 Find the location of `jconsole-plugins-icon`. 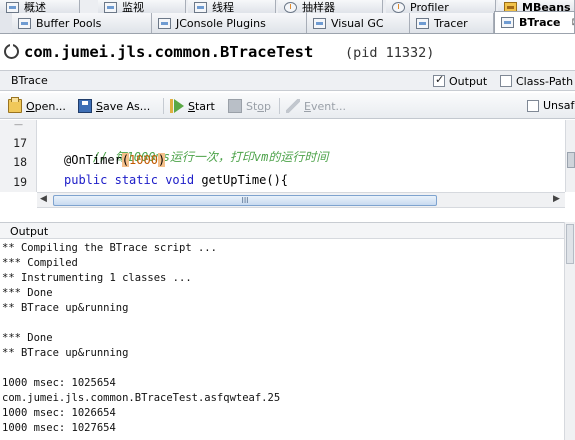

jconsole-plugins-icon is located at coordinates (164, 23).